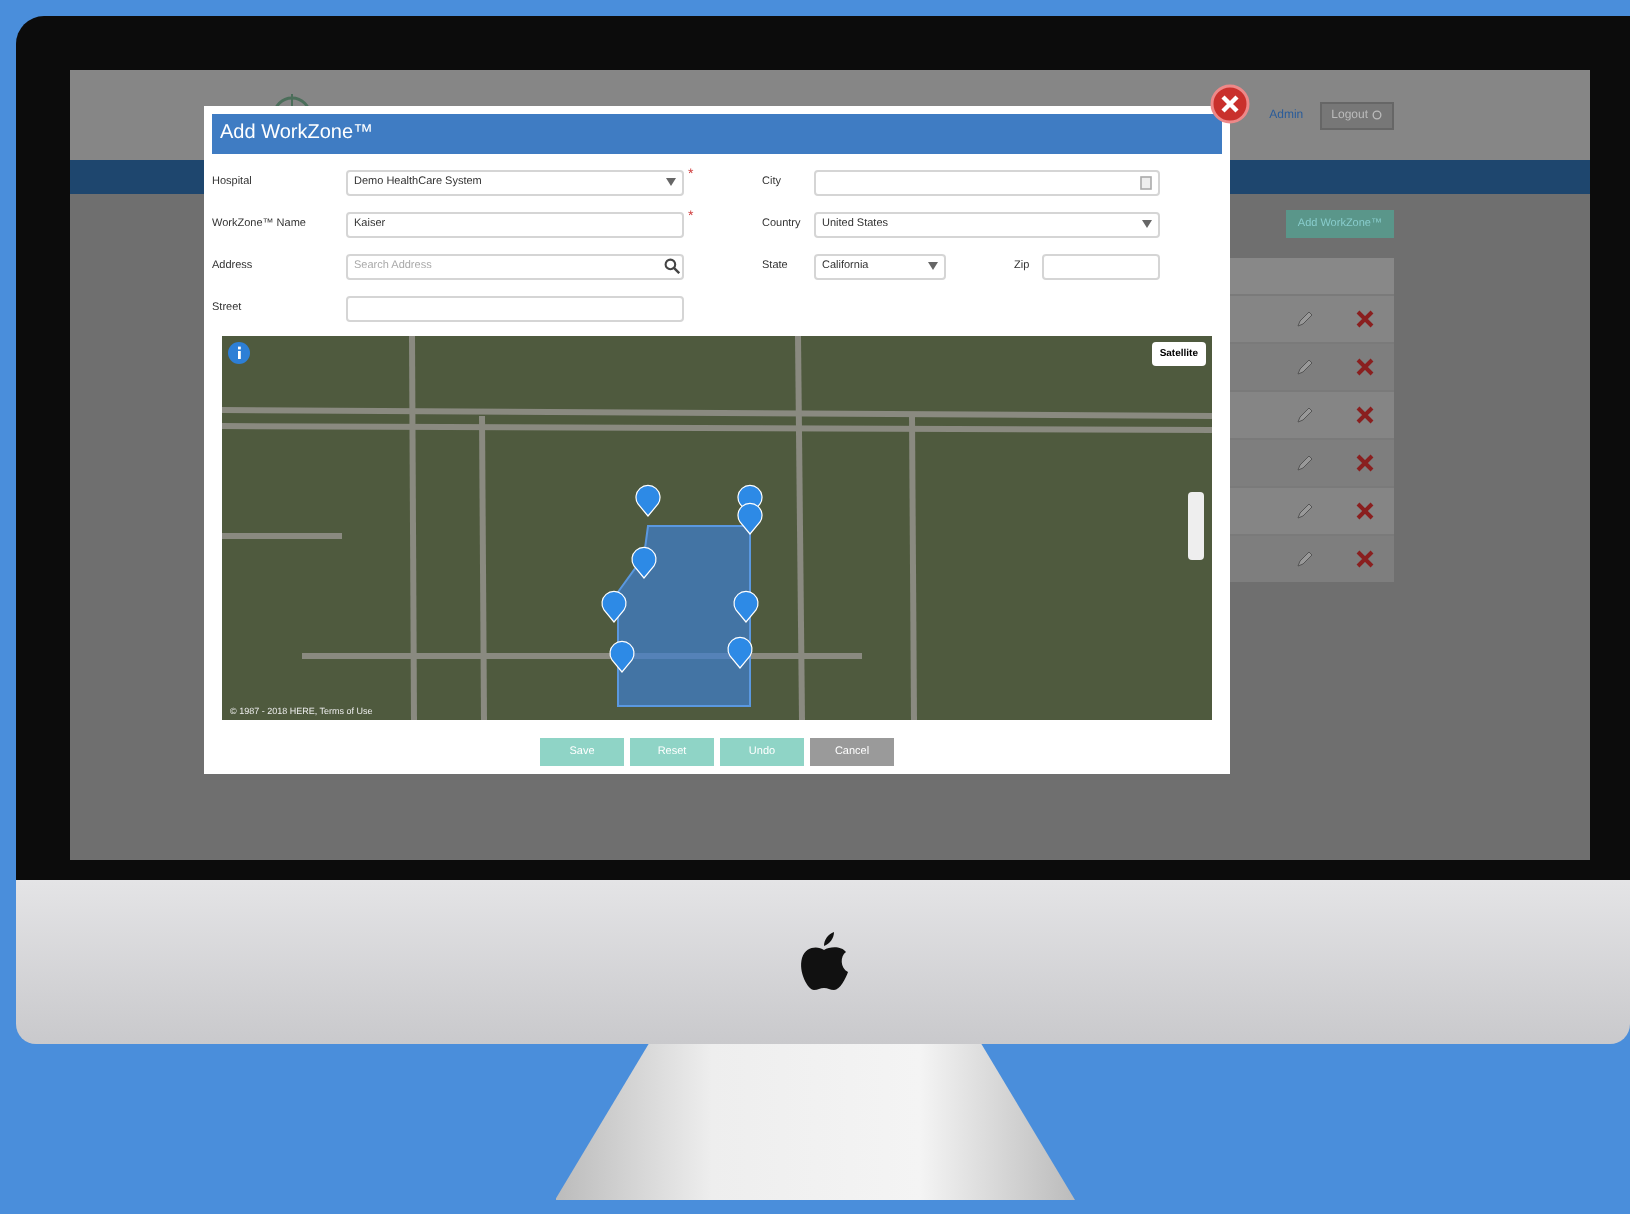 Image resolution: width=1630 pixels, height=1214 pixels. What do you see at coordinates (1230, 104) in the screenshot?
I see `close-icon` at bounding box center [1230, 104].